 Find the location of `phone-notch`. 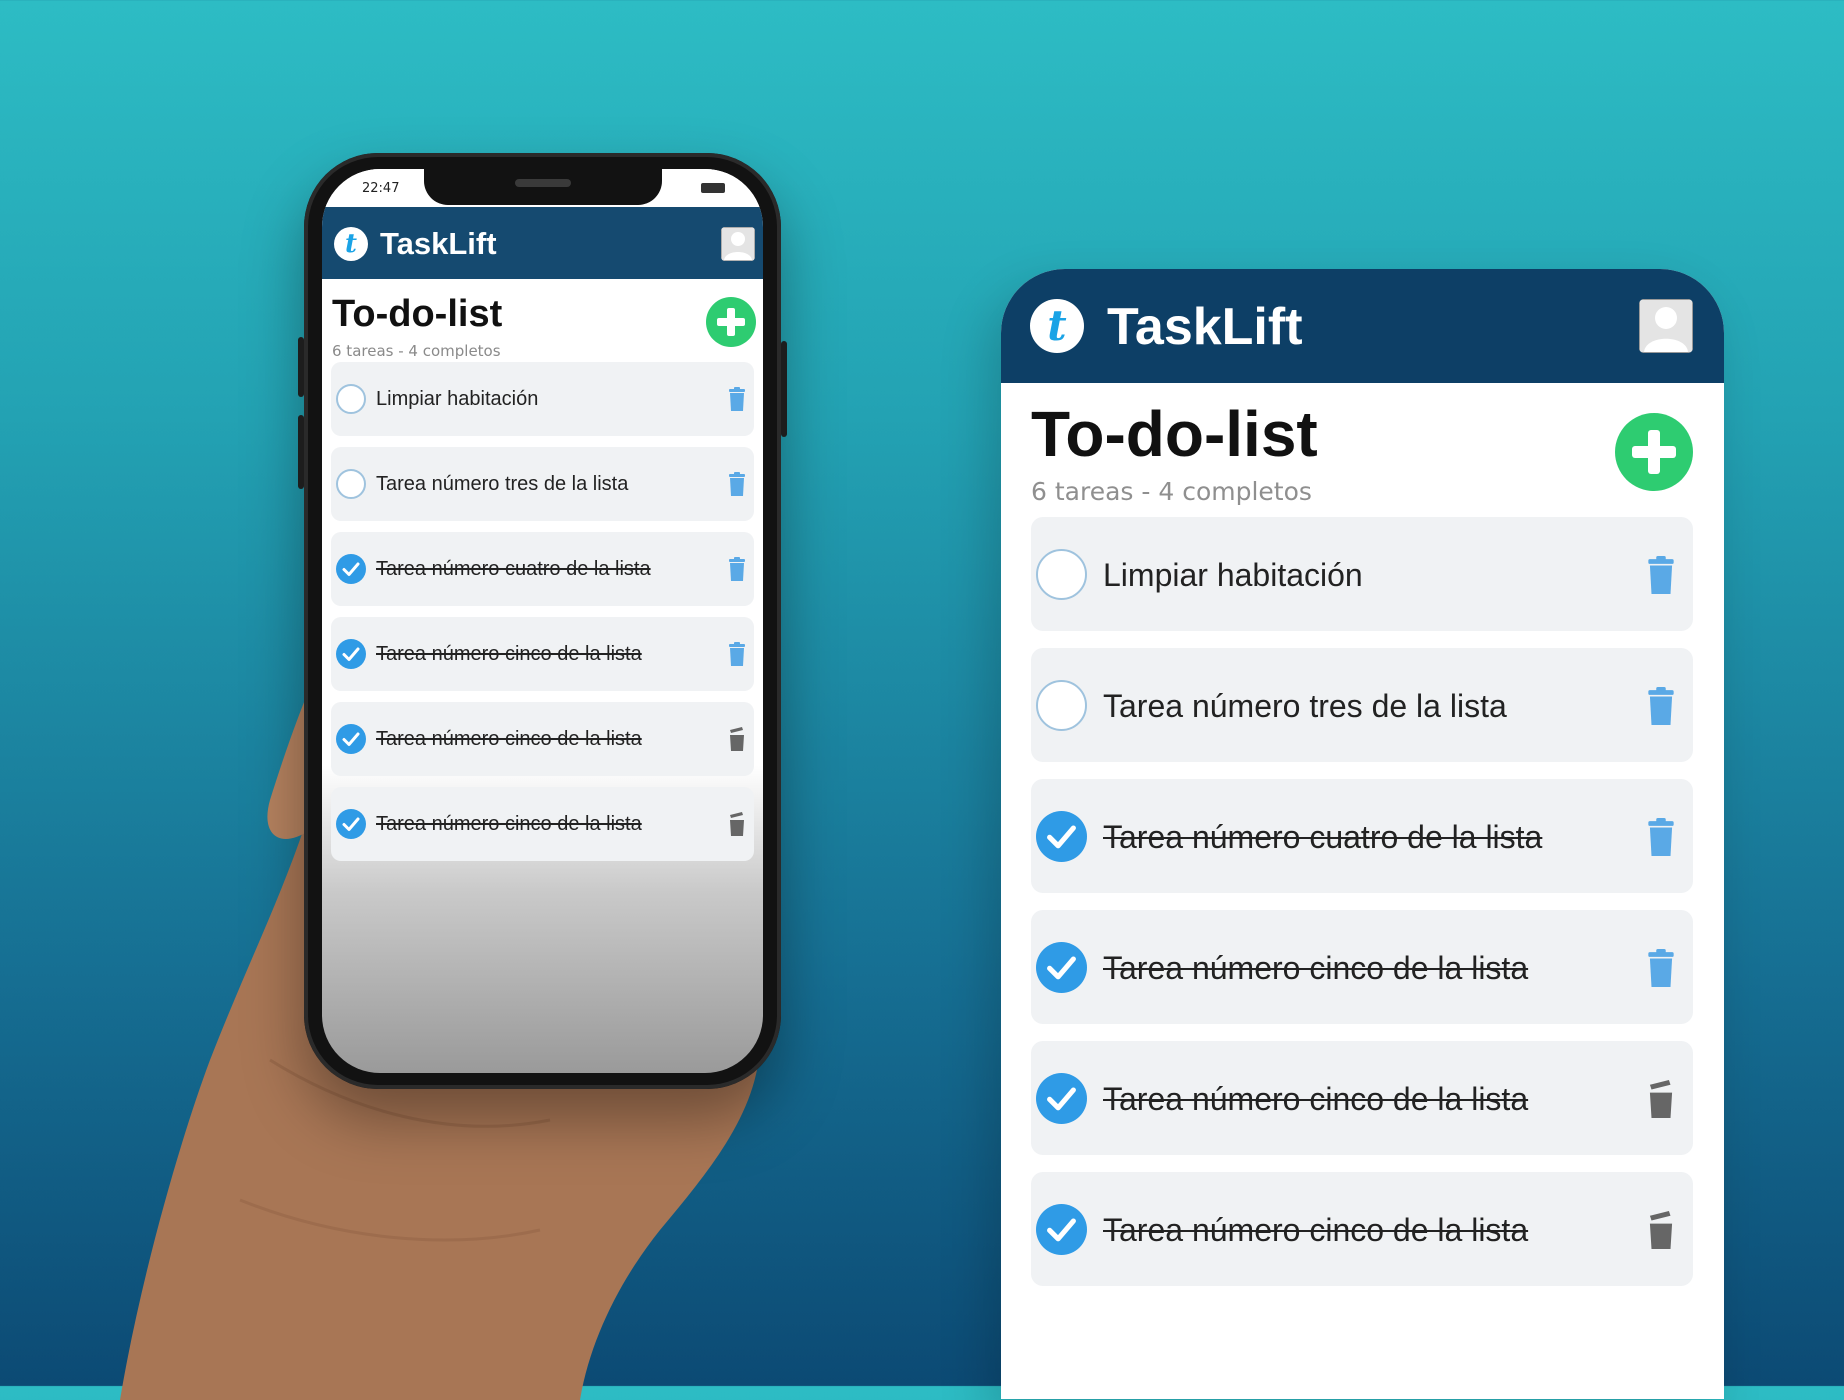

phone-notch is located at coordinates (543, 187).